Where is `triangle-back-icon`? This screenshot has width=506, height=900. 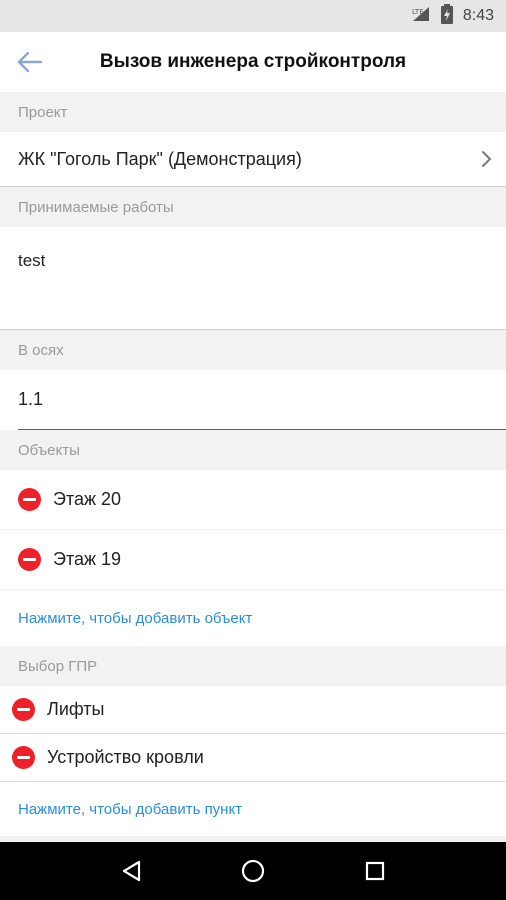 triangle-back-icon is located at coordinates (131, 871).